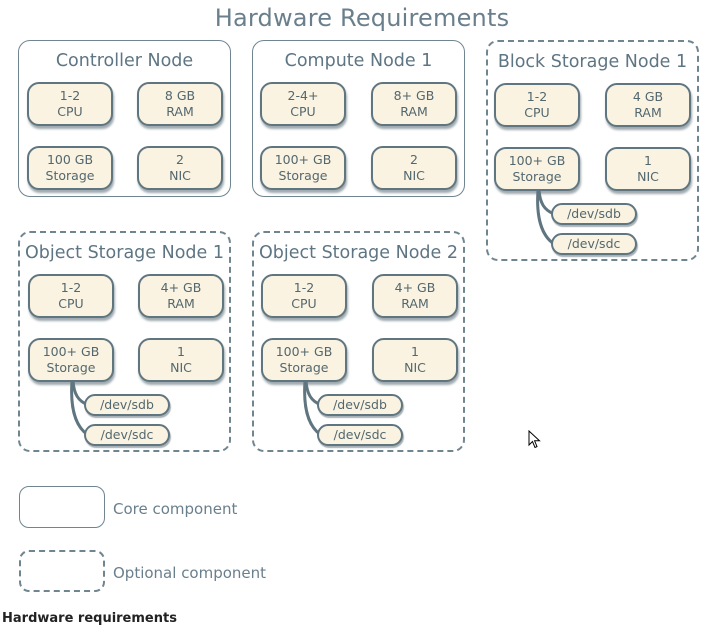 This screenshot has height=635, width=724. I want to click on legend-optional-swatch, so click(62, 571).